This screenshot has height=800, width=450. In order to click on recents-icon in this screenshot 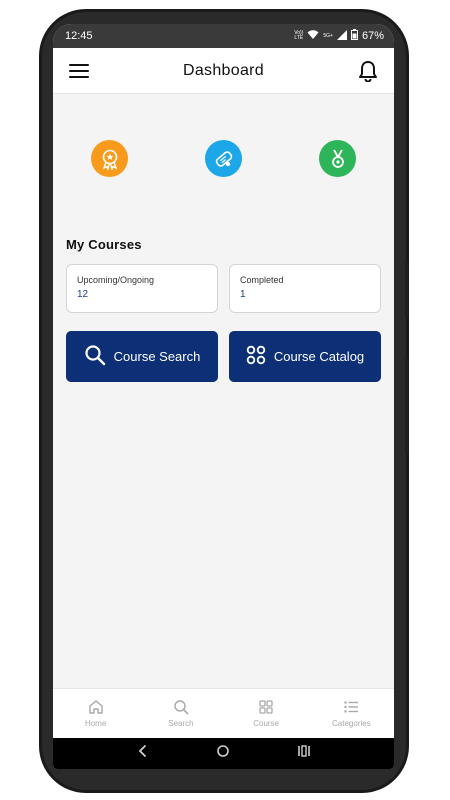, I will do `click(304, 753)`.